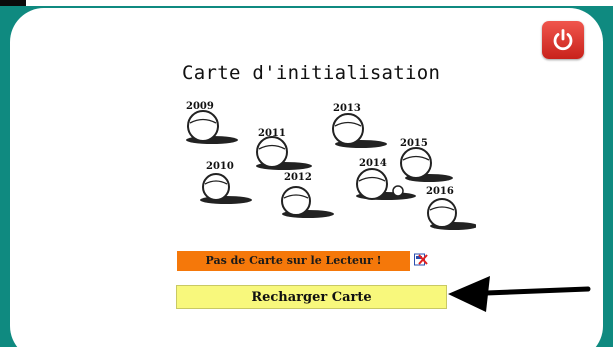  Describe the element at coordinates (307, 202) in the screenshot. I see `ball-2012` at that location.